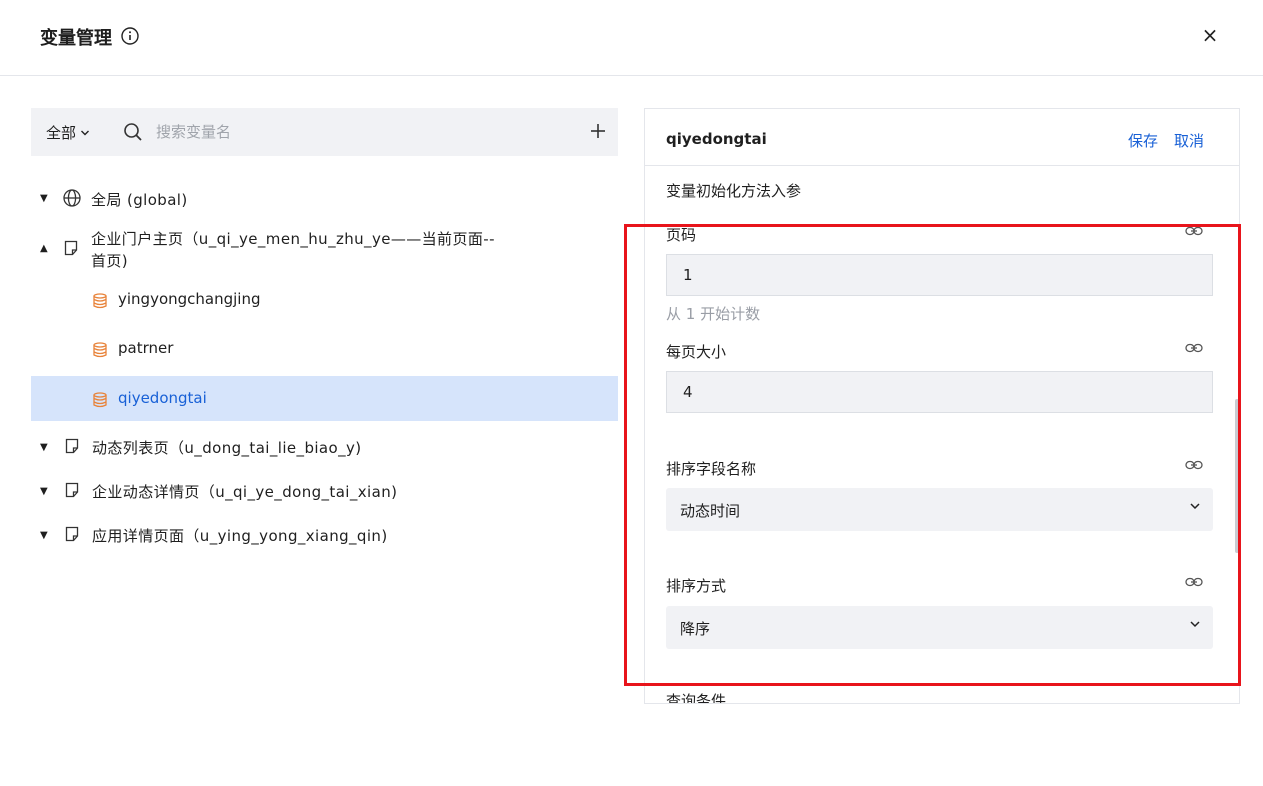  Describe the element at coordinates (942, 137) in the screenshot. I see `detail-header: qiyedongtai 保存 取消` at that location.